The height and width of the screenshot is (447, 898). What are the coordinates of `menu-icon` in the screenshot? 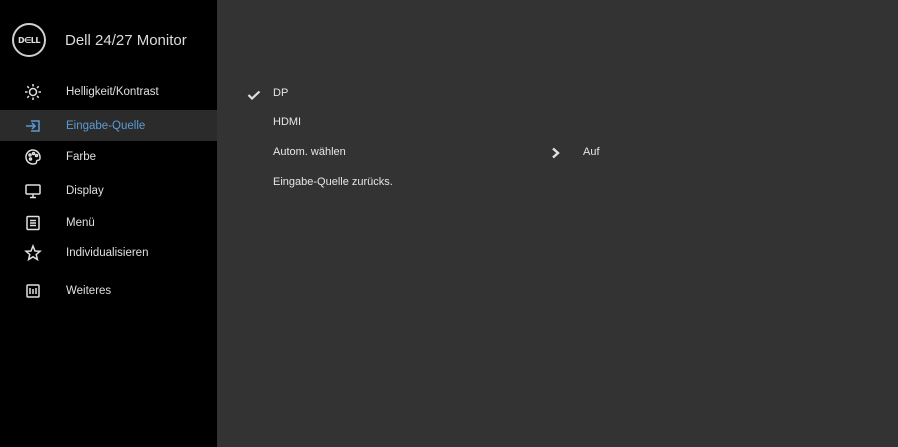 It's located at (33, 223).